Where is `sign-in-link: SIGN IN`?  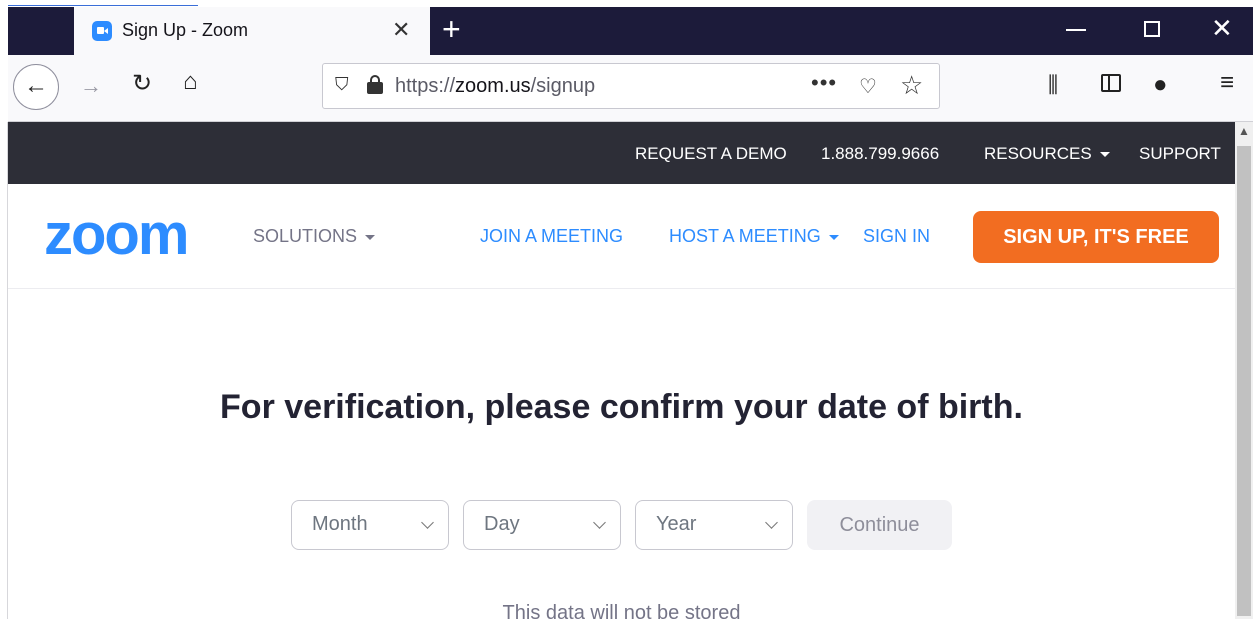 sign-in-link: SIGN IN is located at coordinates (896, 236).